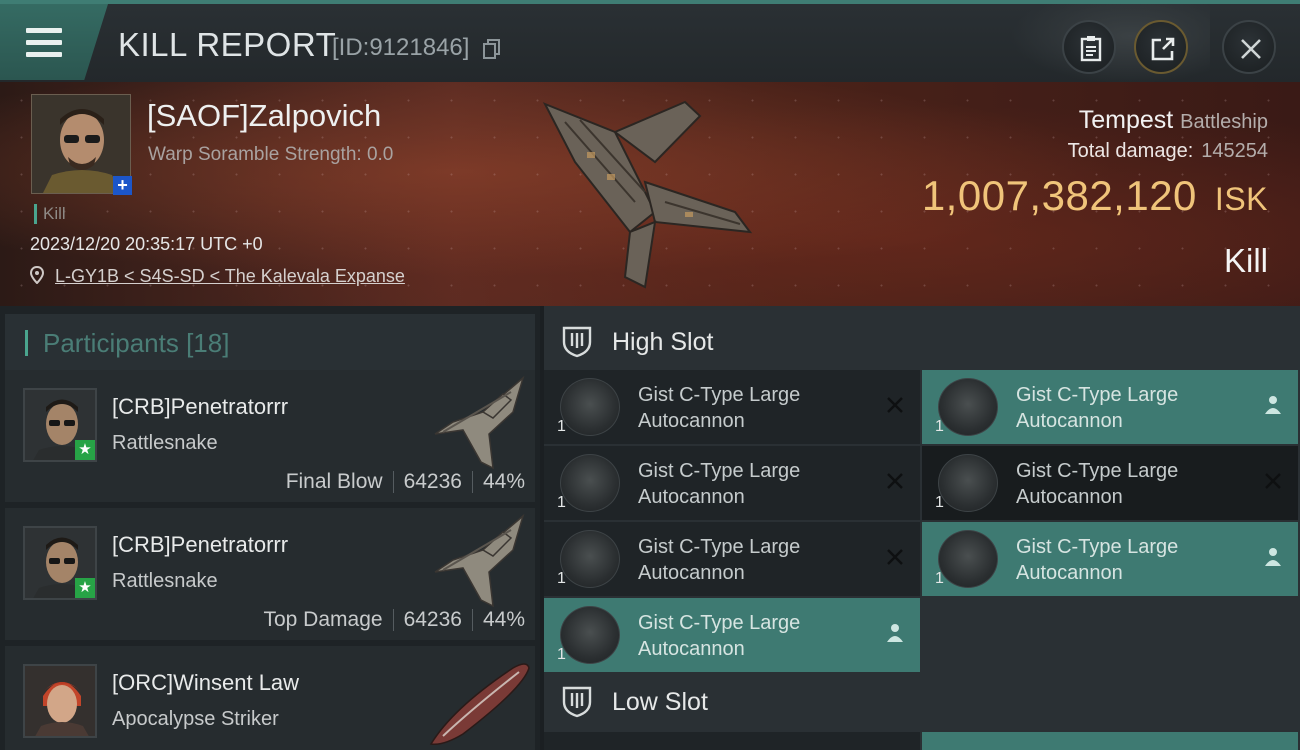 The width and height of the screenshot is (1300, 750). I want to click on high-slot-label: High Slot, so click(663, 342).